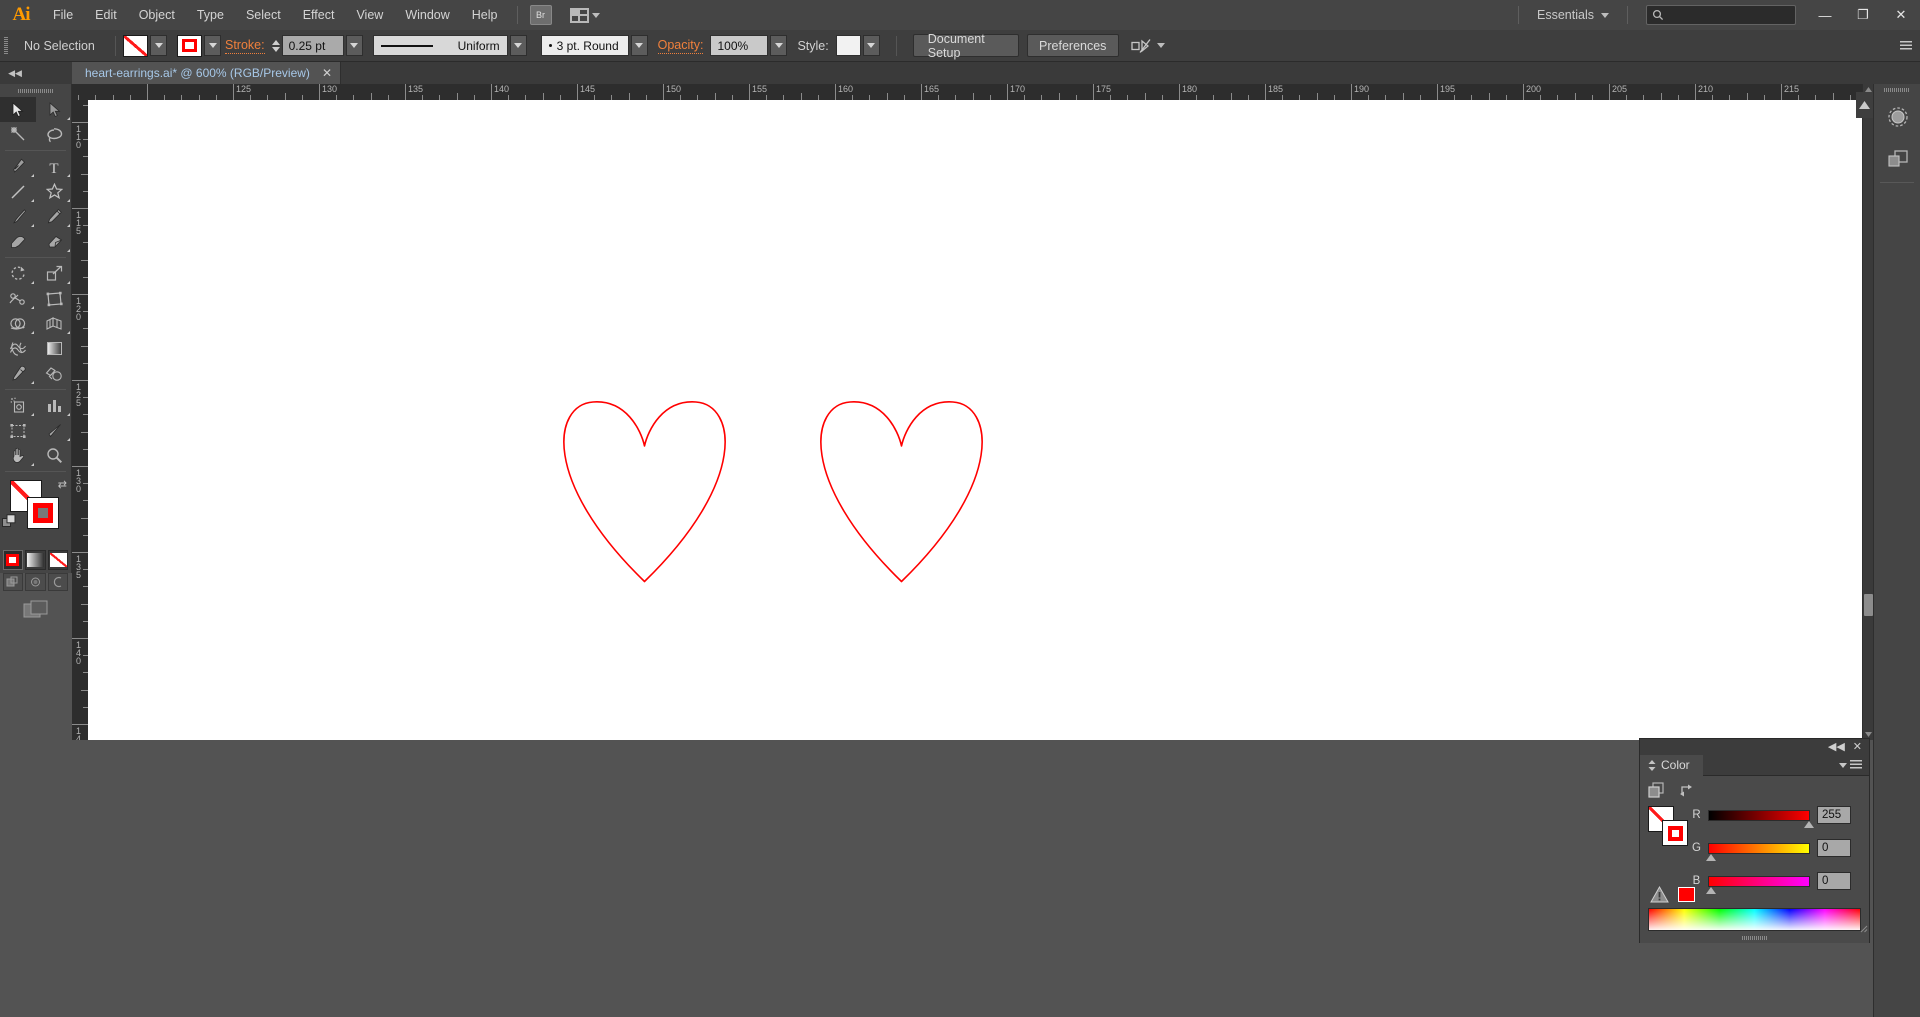 This screenshot has height=1017, width=1920. Describe the element at coordinates (54, 373) in the screenshot. I see `blend-tool` at that location.